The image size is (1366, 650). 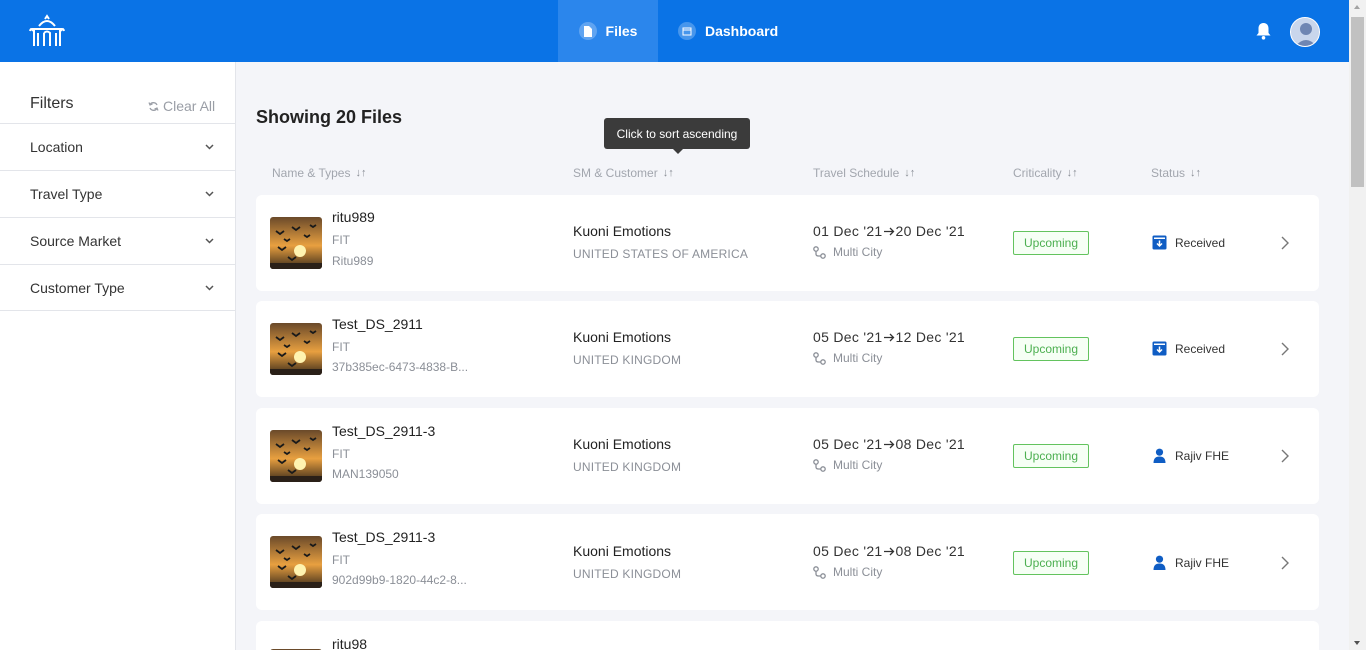 I want to click on clear-all-button: Clear All, so click(x=181, y=106).